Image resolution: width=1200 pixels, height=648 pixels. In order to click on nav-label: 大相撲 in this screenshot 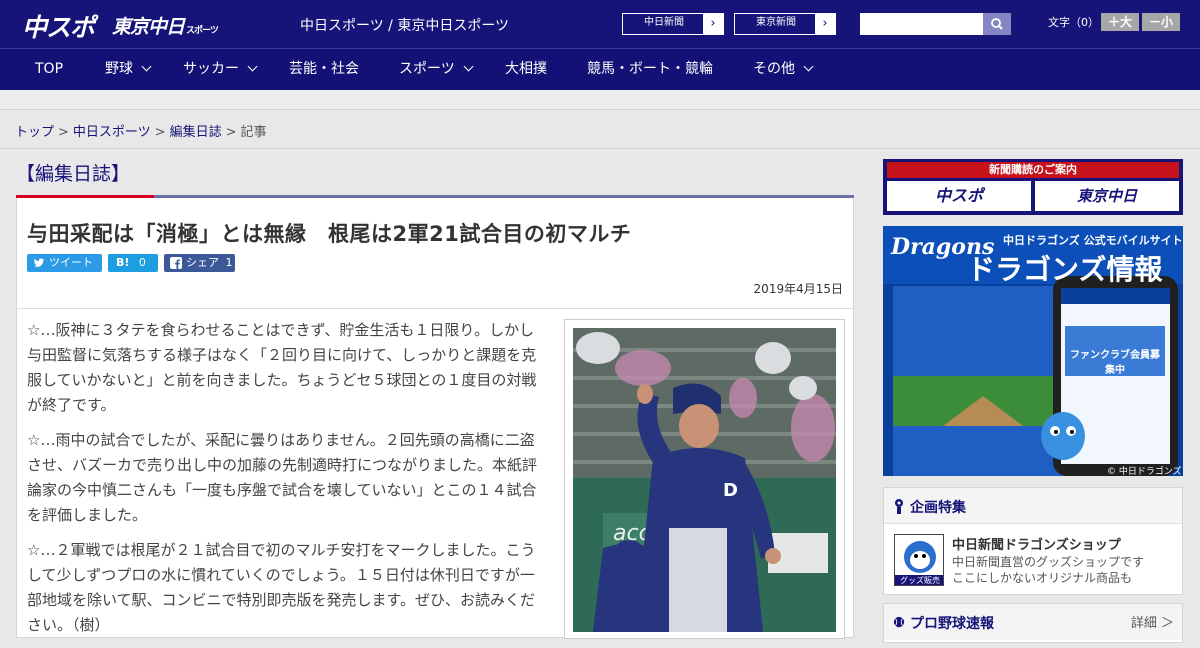, I will do `click(526, 69)`.